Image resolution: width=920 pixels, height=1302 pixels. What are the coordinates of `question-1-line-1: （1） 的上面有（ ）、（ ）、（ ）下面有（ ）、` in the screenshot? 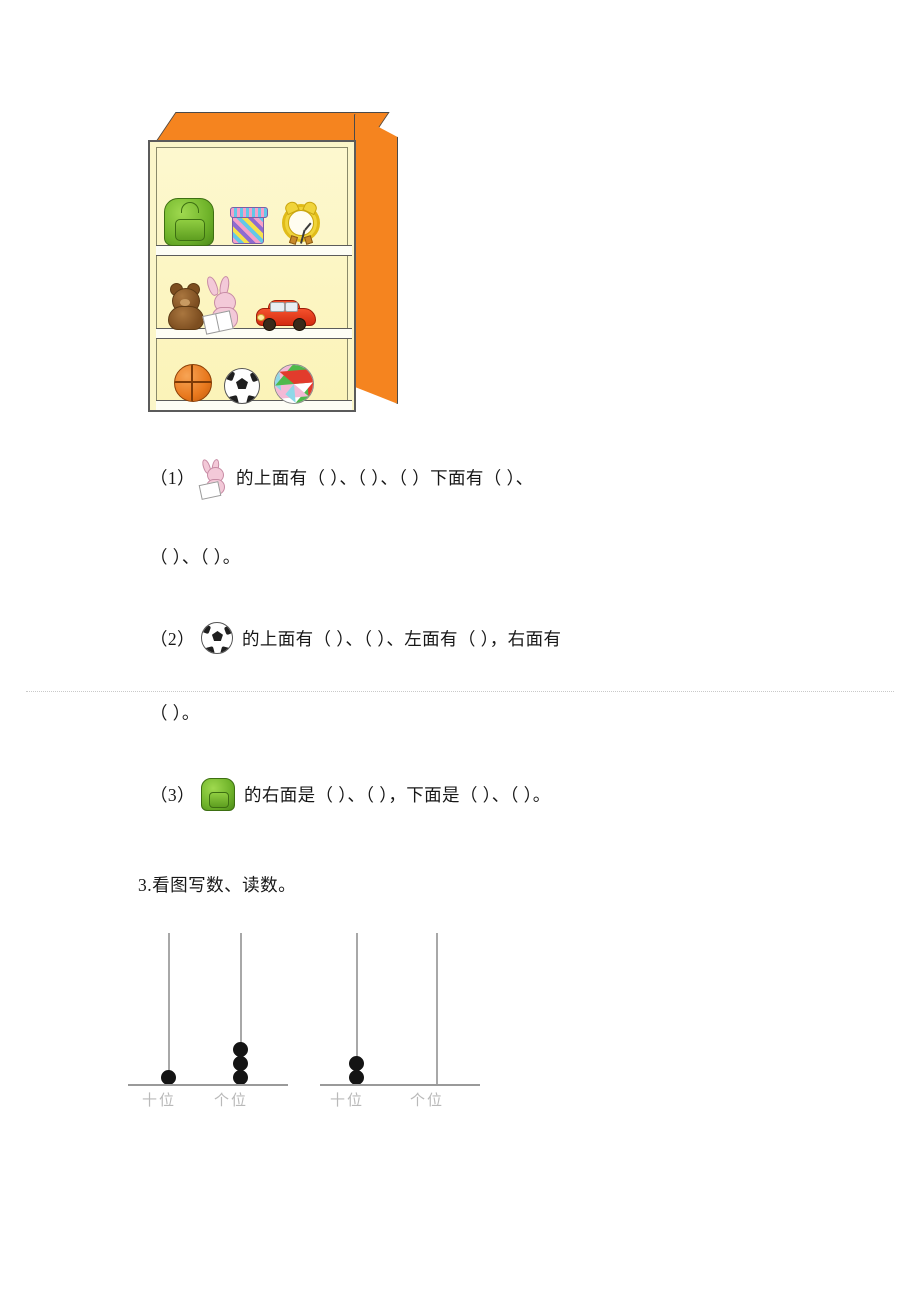 It's located at (342, 479).